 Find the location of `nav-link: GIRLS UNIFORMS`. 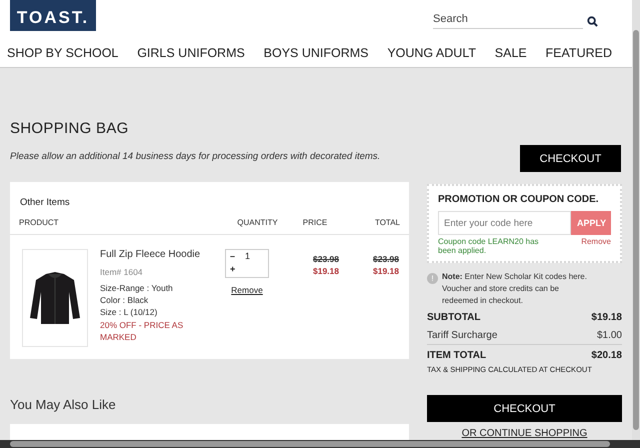

nav-link: GIRLS UNIFORMS is located at coordinates (191, 52).